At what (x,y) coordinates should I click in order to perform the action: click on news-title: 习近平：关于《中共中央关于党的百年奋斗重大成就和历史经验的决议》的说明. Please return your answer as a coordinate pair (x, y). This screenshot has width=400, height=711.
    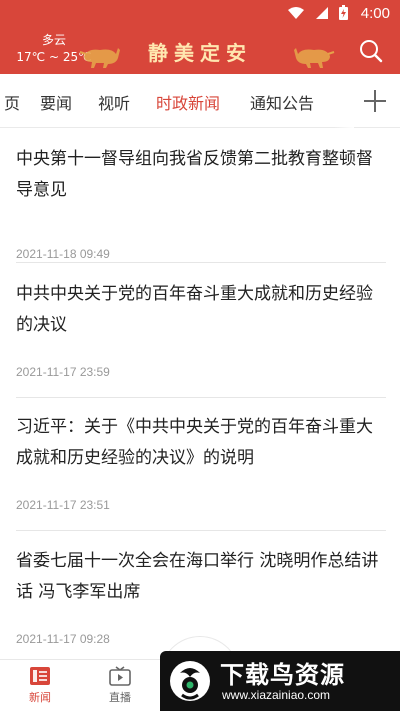
    Looking at the image, I should click on (194, 442).